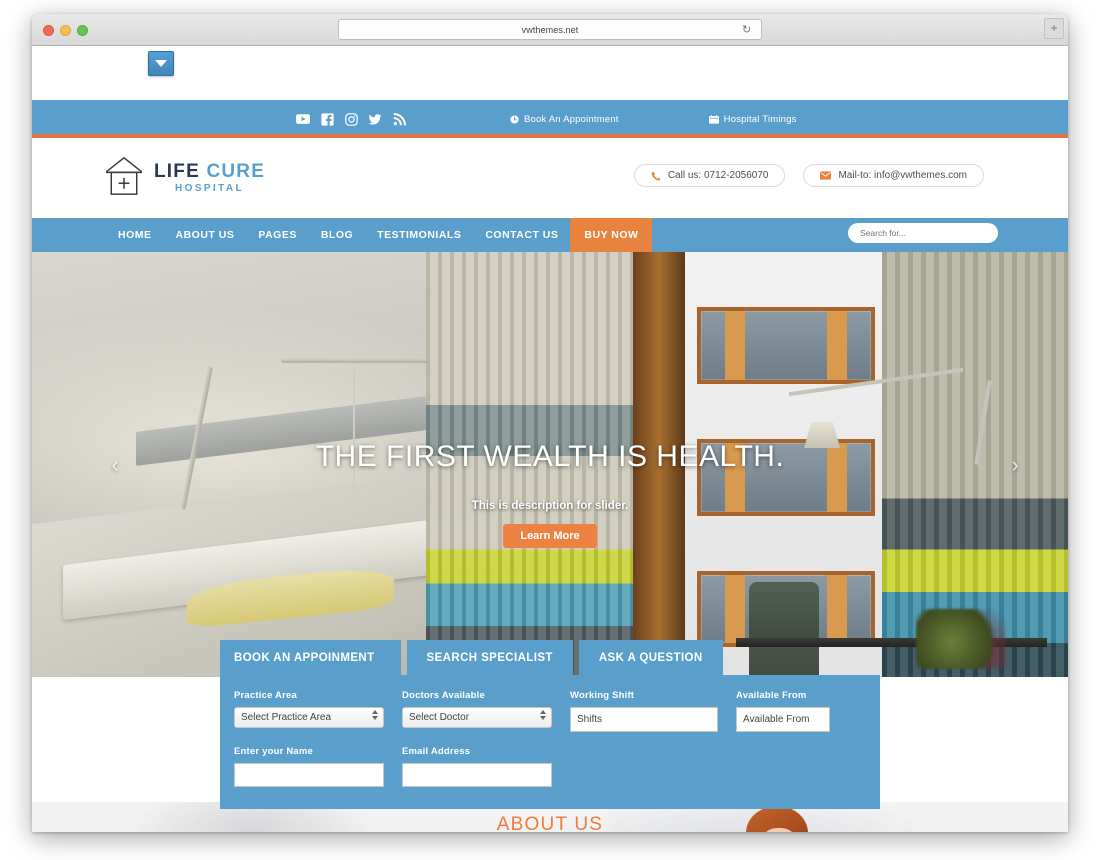  Describe the element at coordinates (274, 751) in the screenshot. I see `name-label: Enter your Name` at that location.